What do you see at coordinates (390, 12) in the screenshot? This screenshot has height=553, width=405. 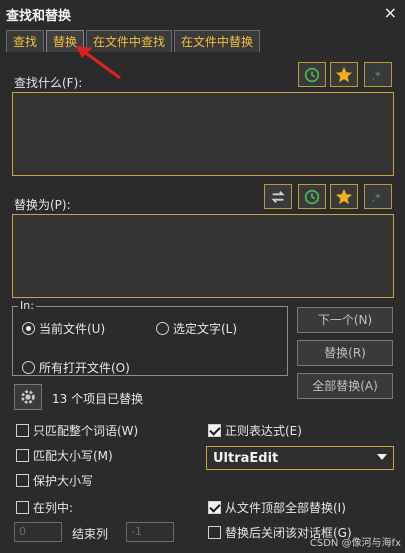 I see `close-icon: ×` at bounding box center [390, 12].